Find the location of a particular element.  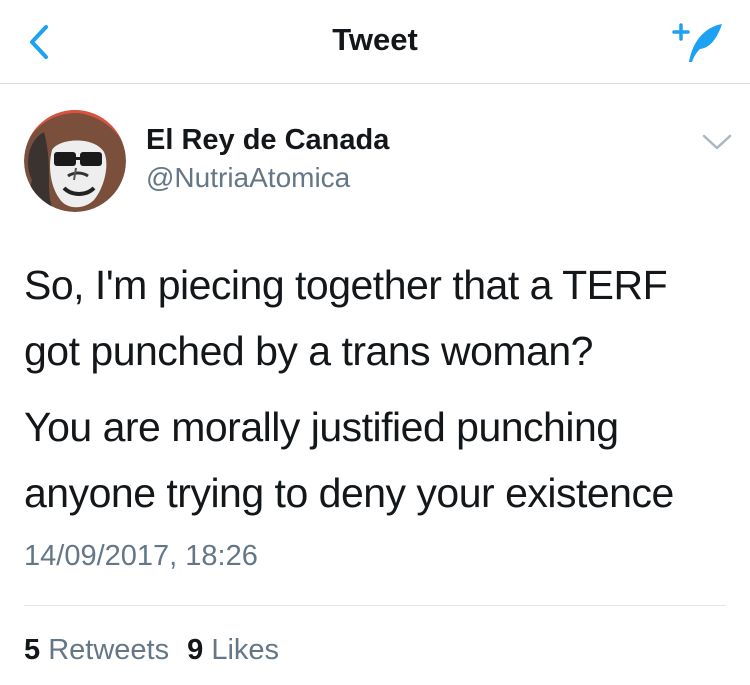

avatar-image is located at coordinates (75, 161).